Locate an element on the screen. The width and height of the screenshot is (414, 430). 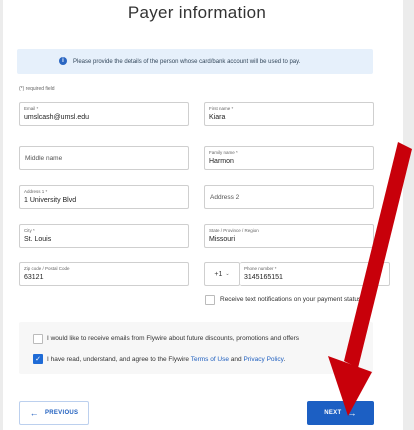
consent-panel is located at coordinates (196, 348).